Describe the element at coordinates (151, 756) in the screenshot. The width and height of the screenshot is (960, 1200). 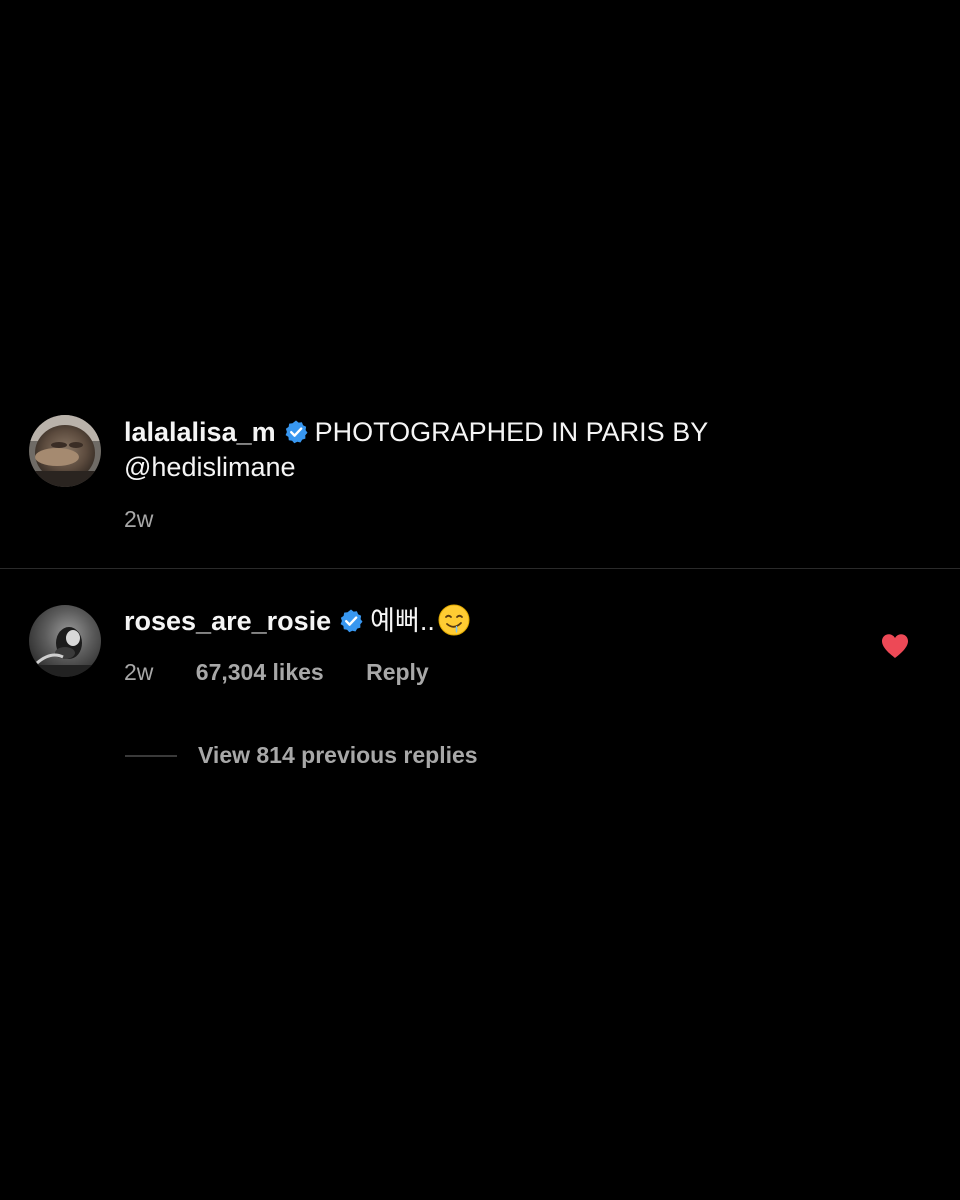
I see `replies-divider-line` at that location.